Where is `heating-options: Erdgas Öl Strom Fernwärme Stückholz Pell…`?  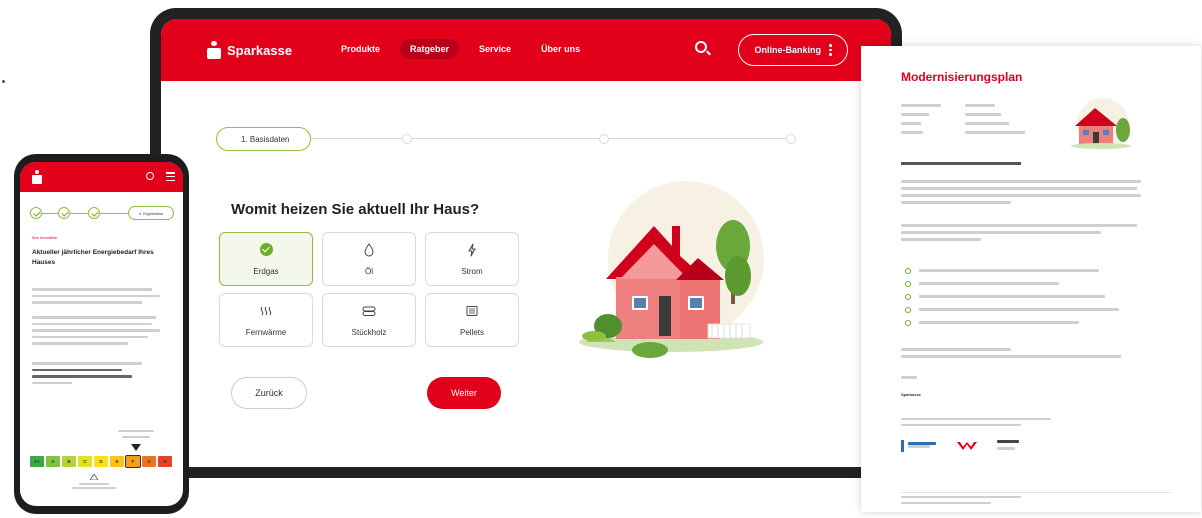 heating-options: Erdgas Öl Strom Fernwärme Stückholz Pell… is located at coordinates (369, 289).